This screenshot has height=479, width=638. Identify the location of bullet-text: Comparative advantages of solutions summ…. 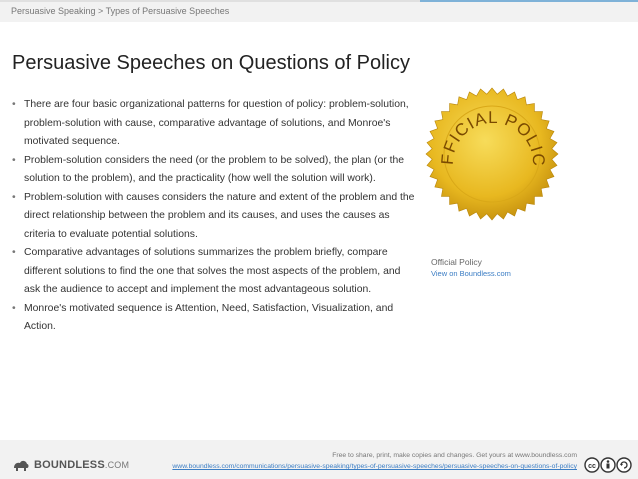
(212, 271).